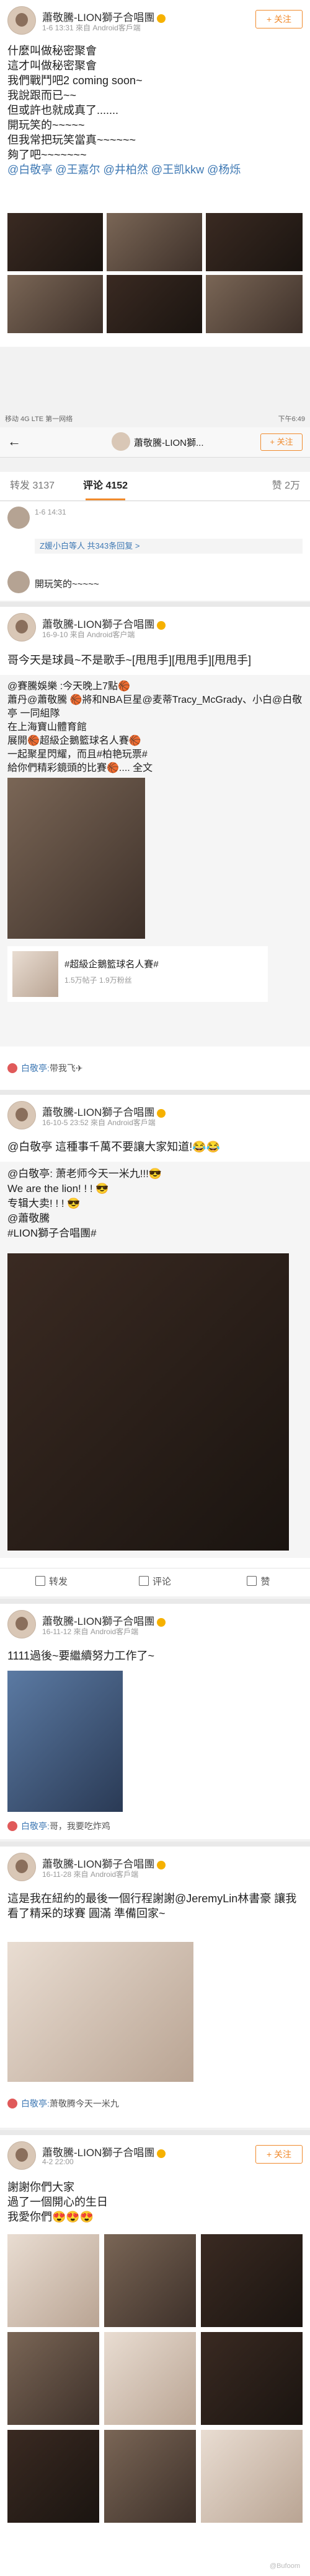 The image size is (310, 2576). I want to click on comment-text: 带我飞✈, so click(66, 1068).